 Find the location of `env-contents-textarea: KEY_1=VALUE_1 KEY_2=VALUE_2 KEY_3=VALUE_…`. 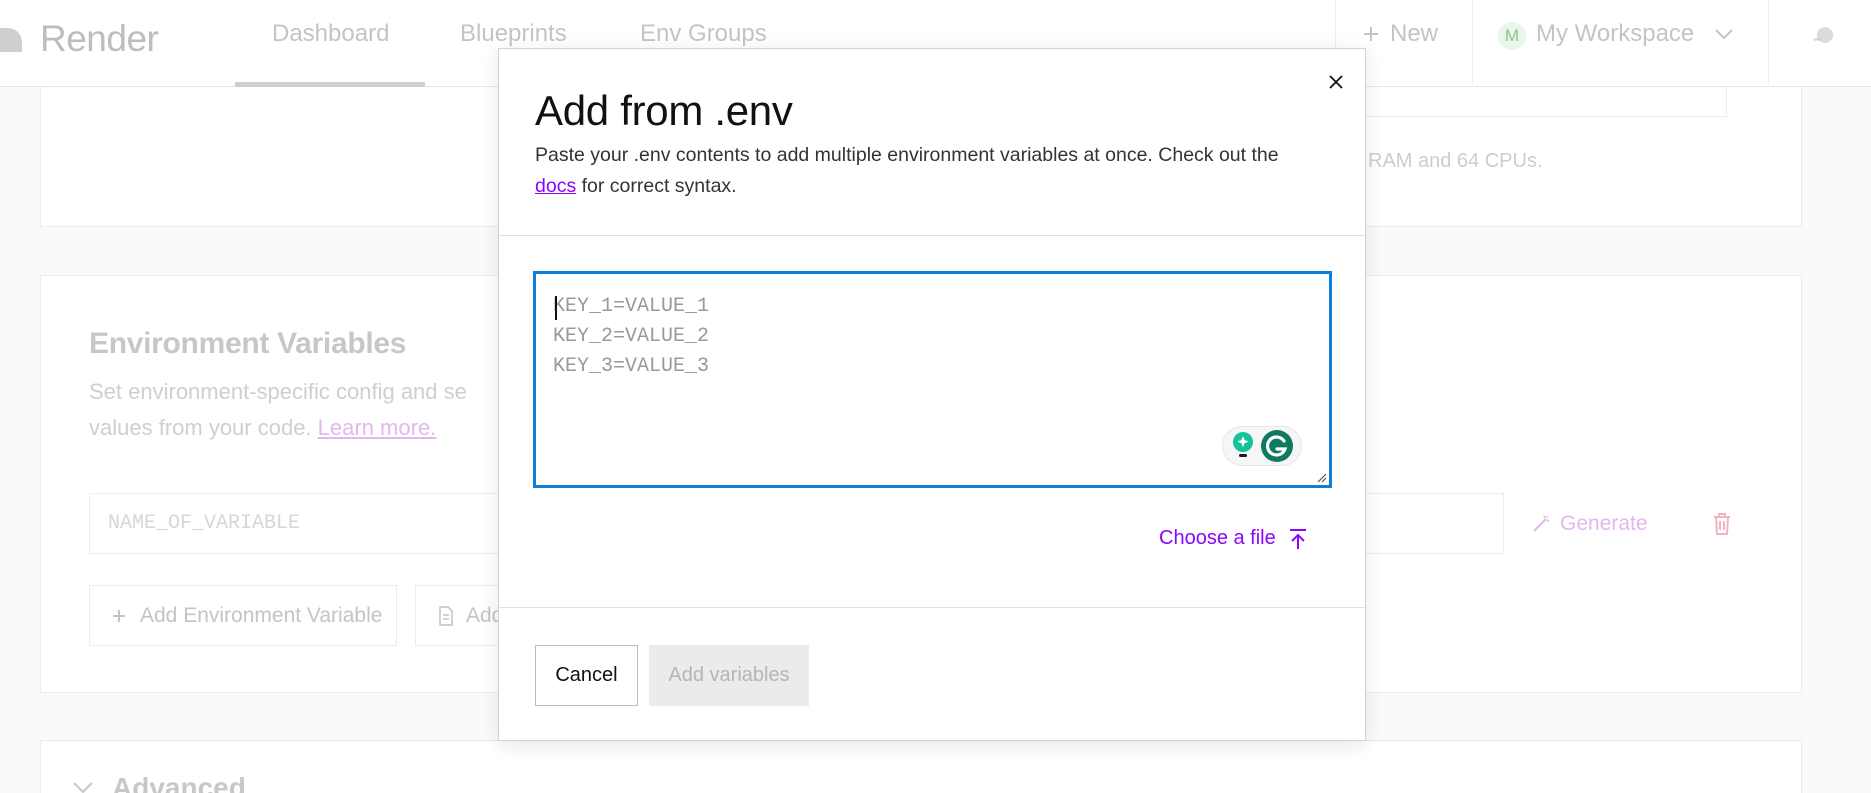

env-contents-textarea: KEY_1=VALUE_1 KEY_2=VALUE_2 KEY_3=VALUE_… is located at coordinates (932, 379).